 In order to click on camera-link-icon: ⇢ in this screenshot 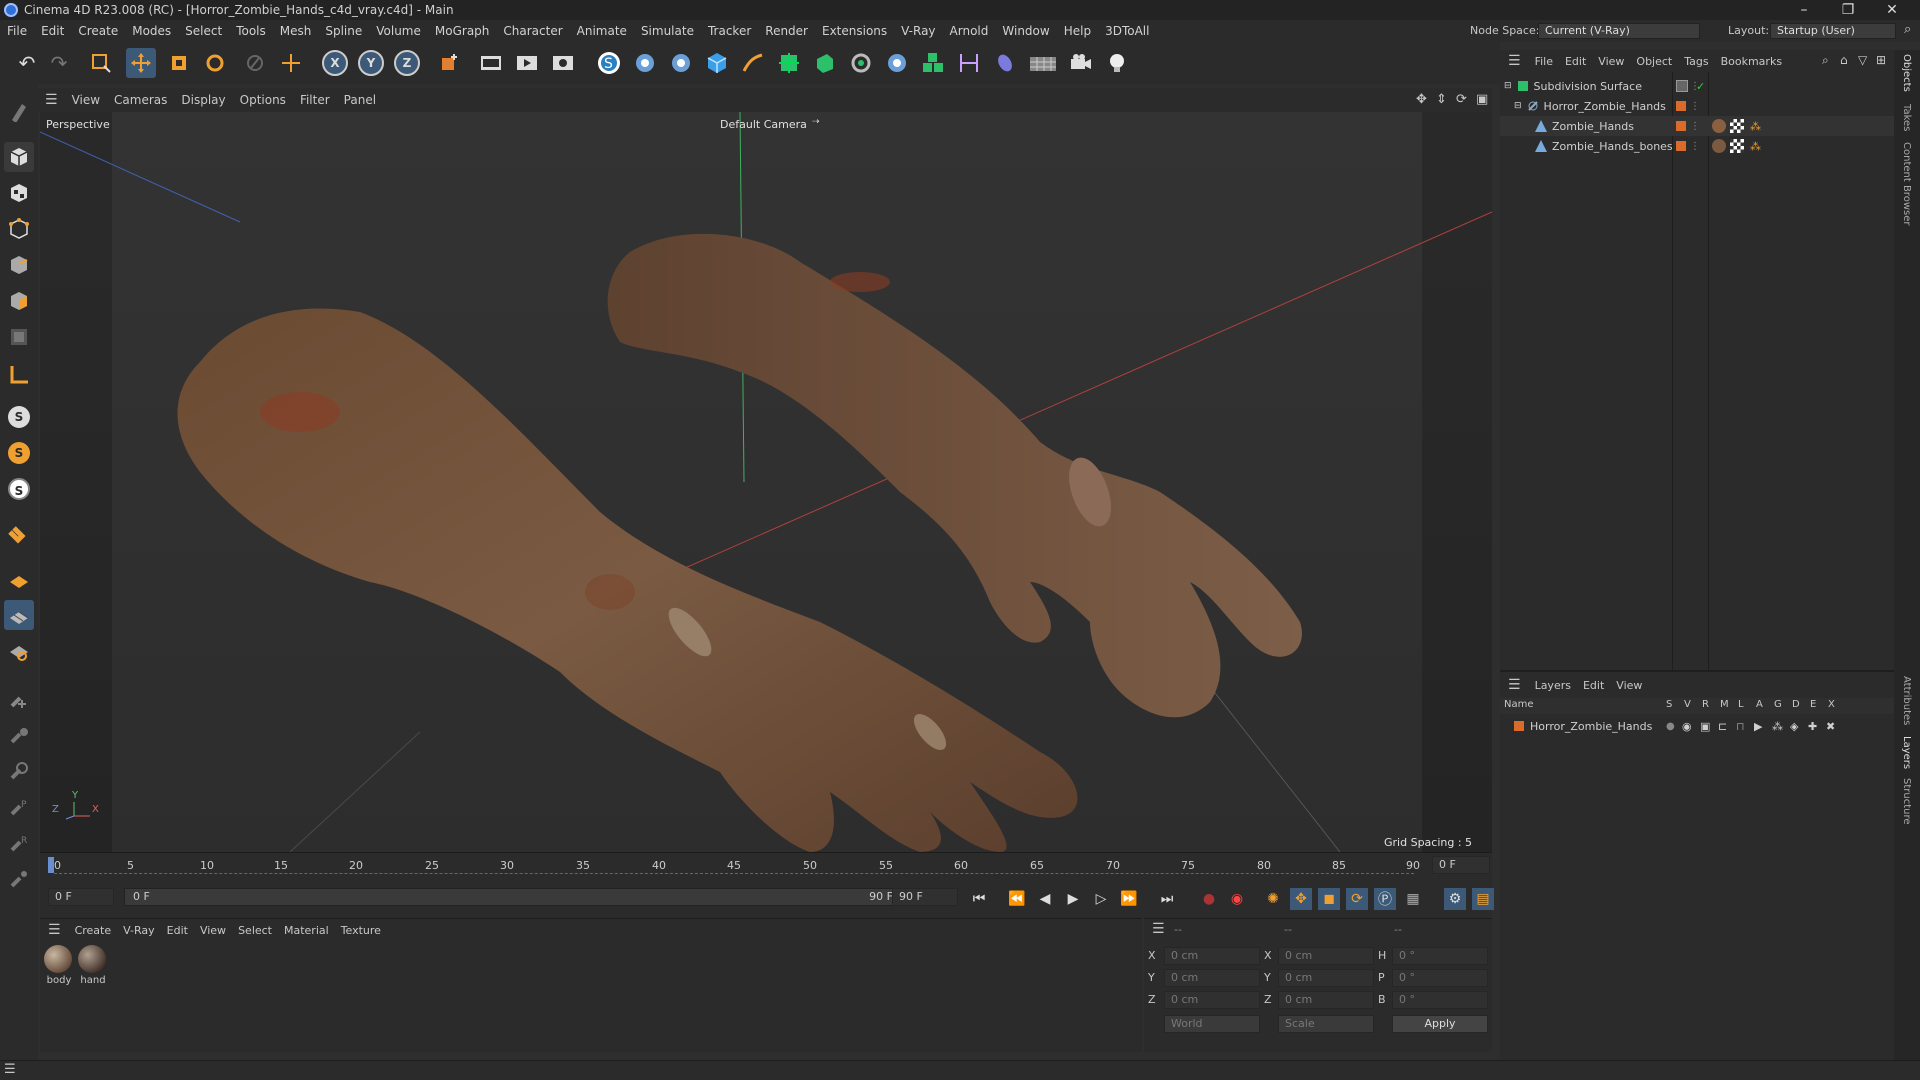, I will do `click(816, 122)`.